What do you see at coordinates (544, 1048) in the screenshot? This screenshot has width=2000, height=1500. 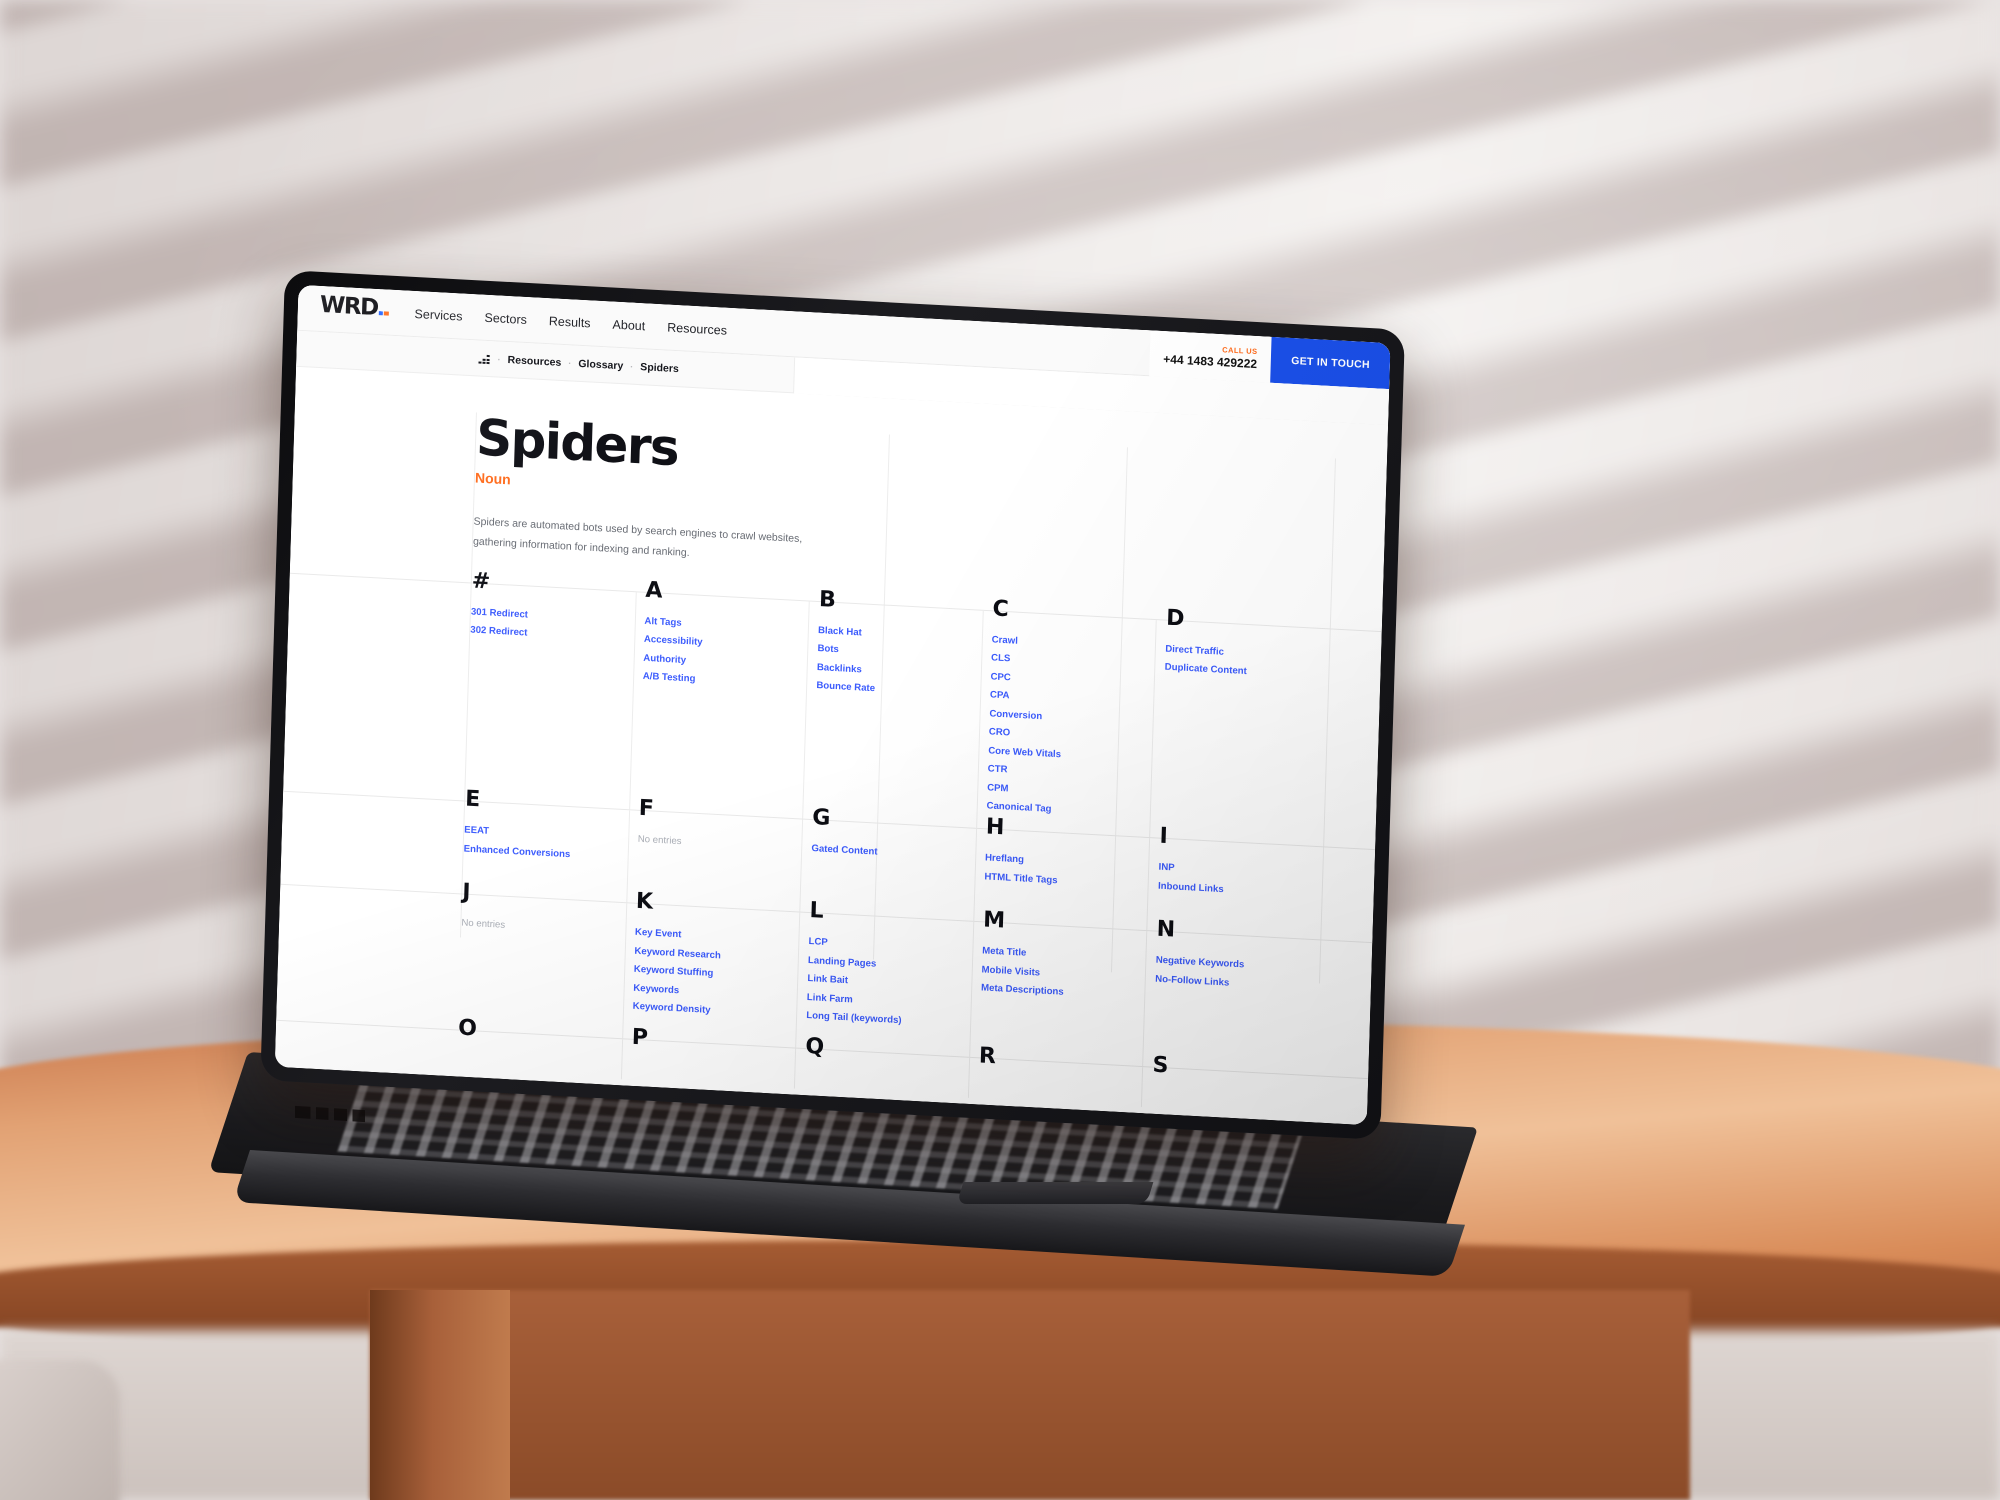 I see `glossary-group-o: O` at bounding box center [544, 1048].